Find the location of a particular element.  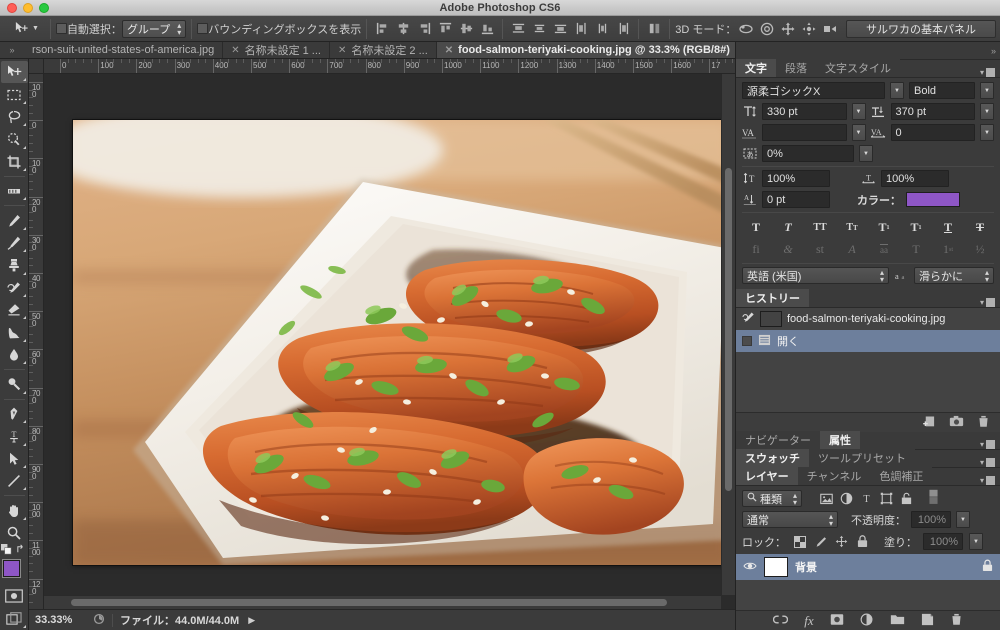

panel-grip-icon: » is located at coordinates (12, 50).